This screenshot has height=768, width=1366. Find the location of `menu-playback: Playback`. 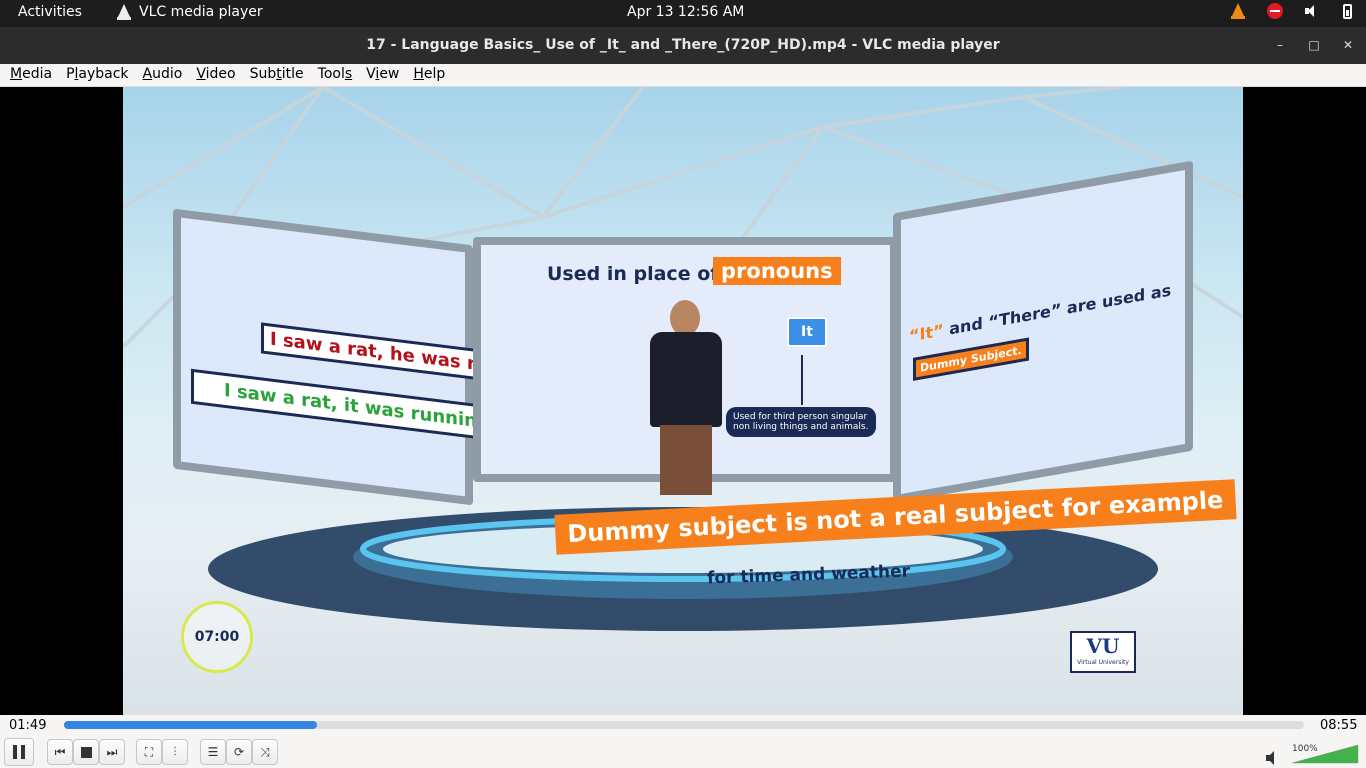

menu-playback: Playback is located at coordinates (97, 75).